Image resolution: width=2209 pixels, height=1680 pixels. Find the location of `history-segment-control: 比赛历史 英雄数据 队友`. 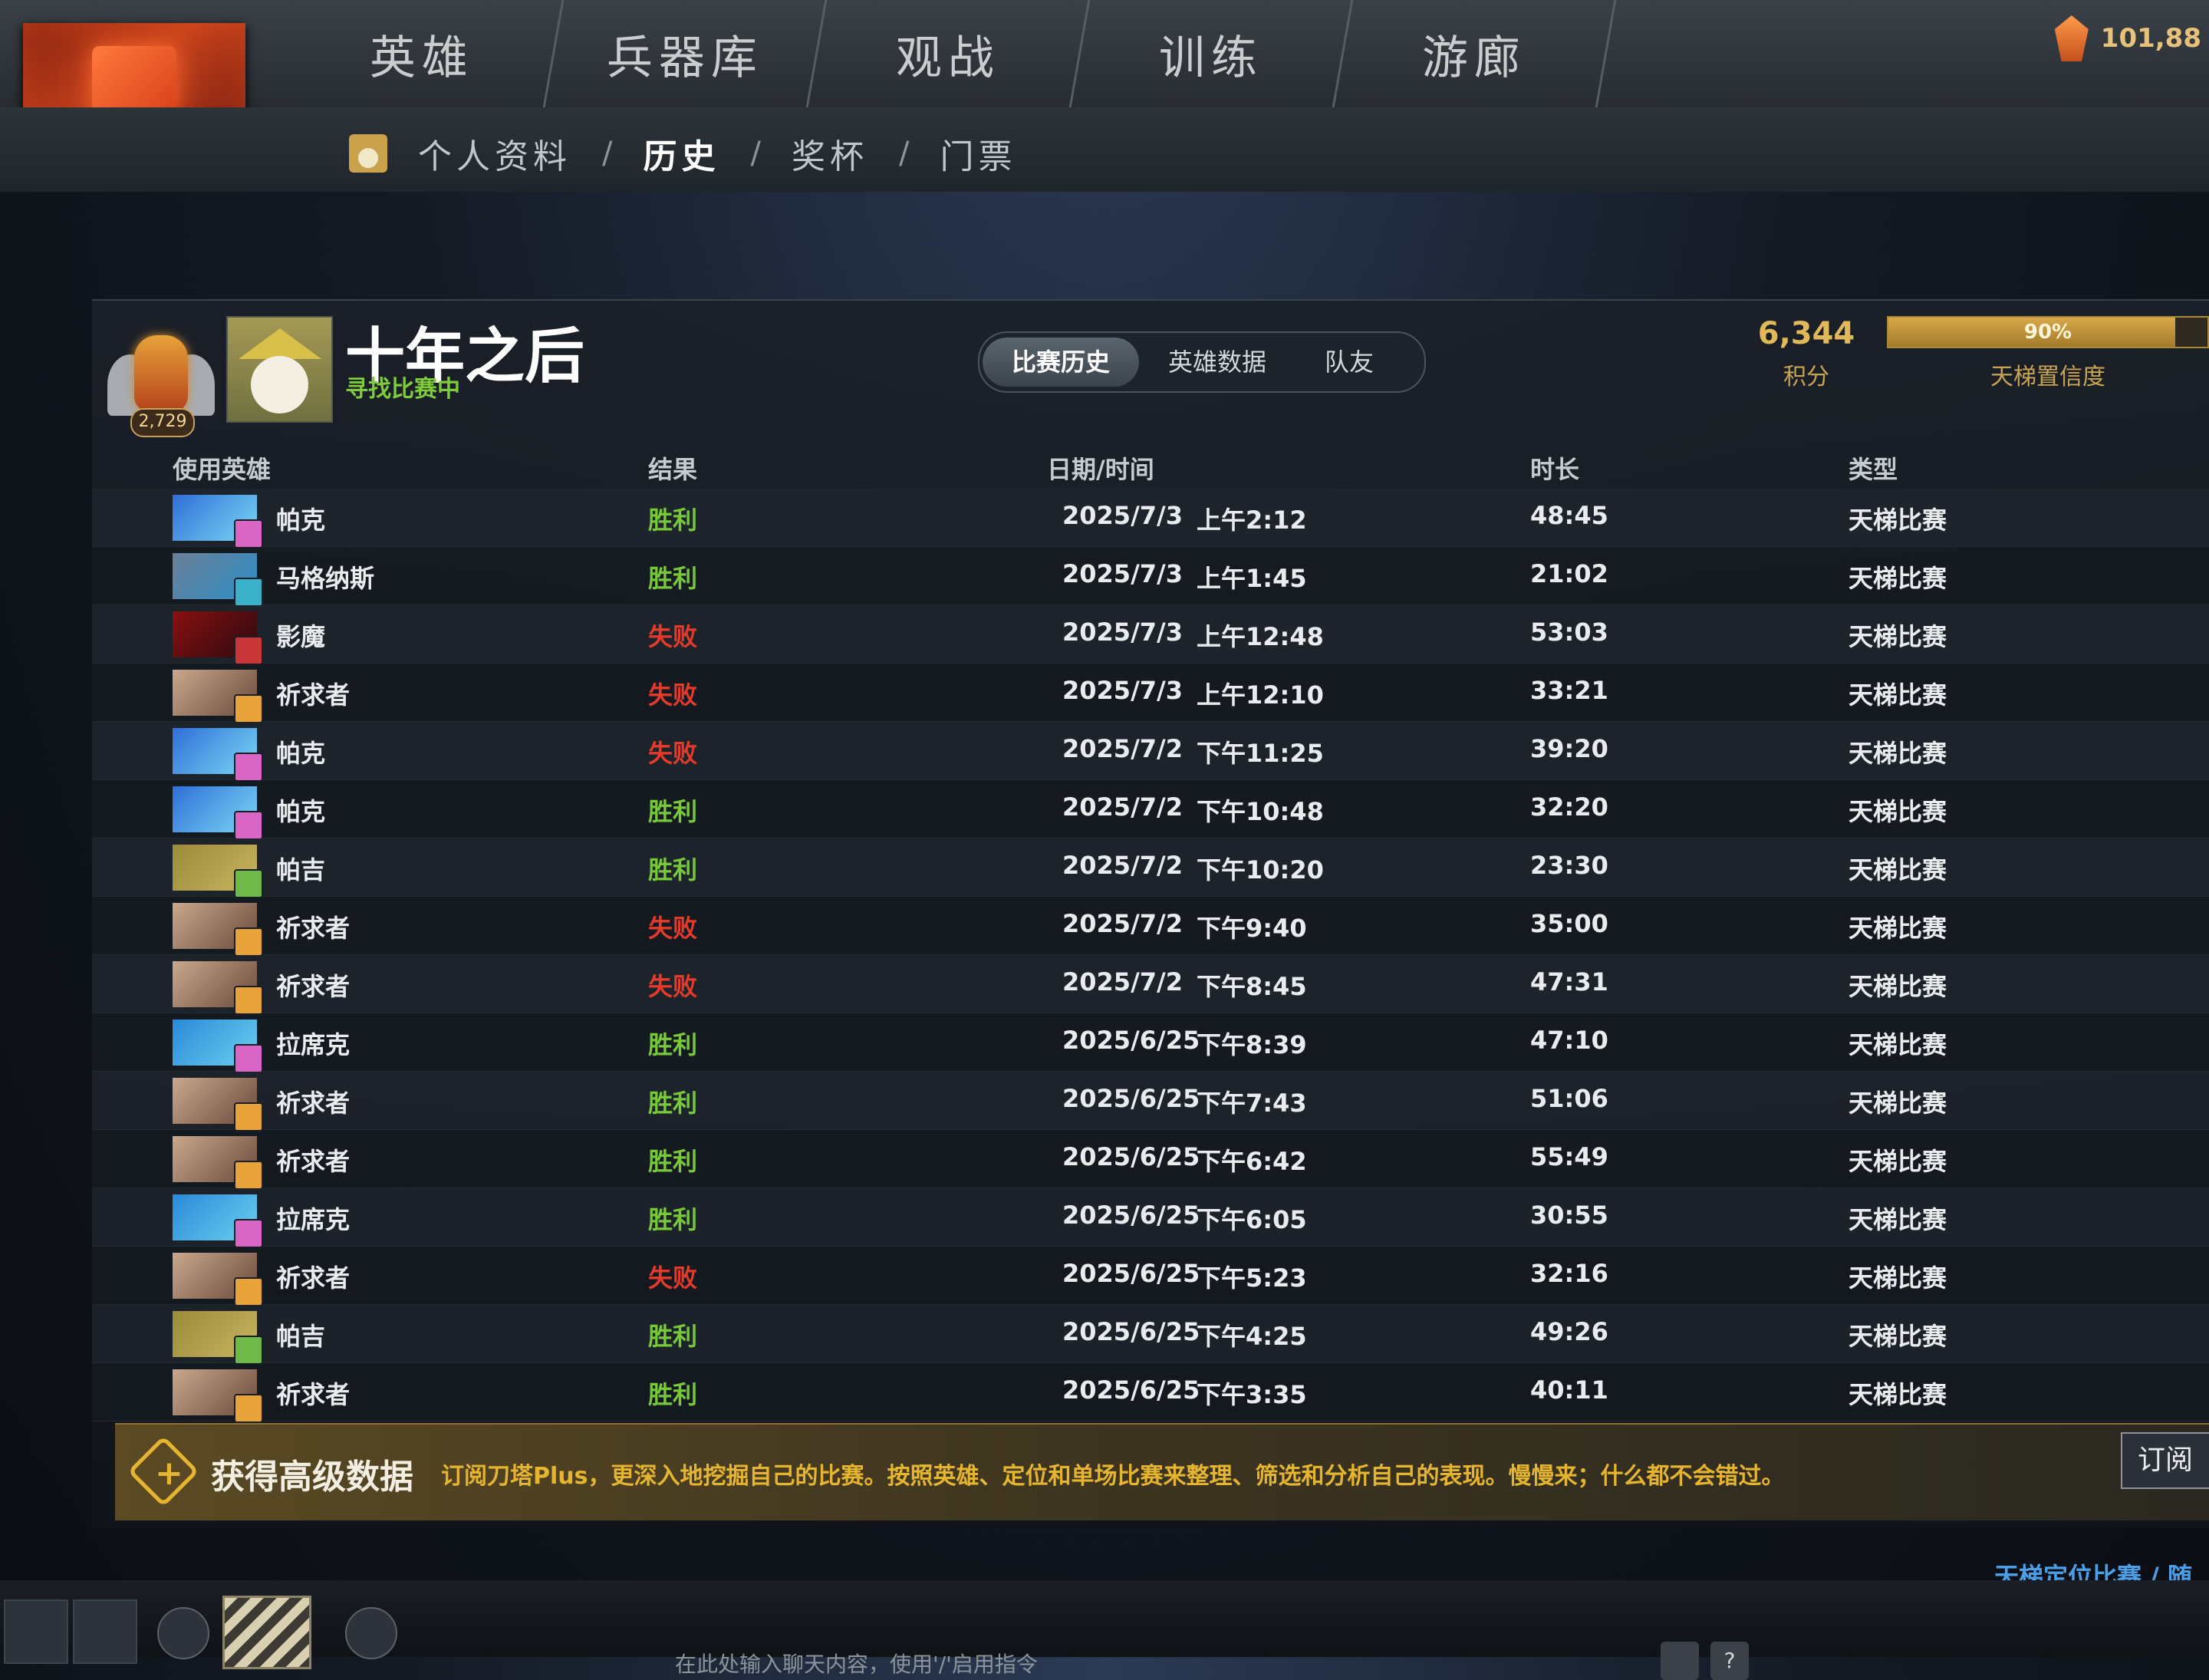

history-segment-control: 比赛历史 英雄数据 队友 is located at coordinates (1202, 362).